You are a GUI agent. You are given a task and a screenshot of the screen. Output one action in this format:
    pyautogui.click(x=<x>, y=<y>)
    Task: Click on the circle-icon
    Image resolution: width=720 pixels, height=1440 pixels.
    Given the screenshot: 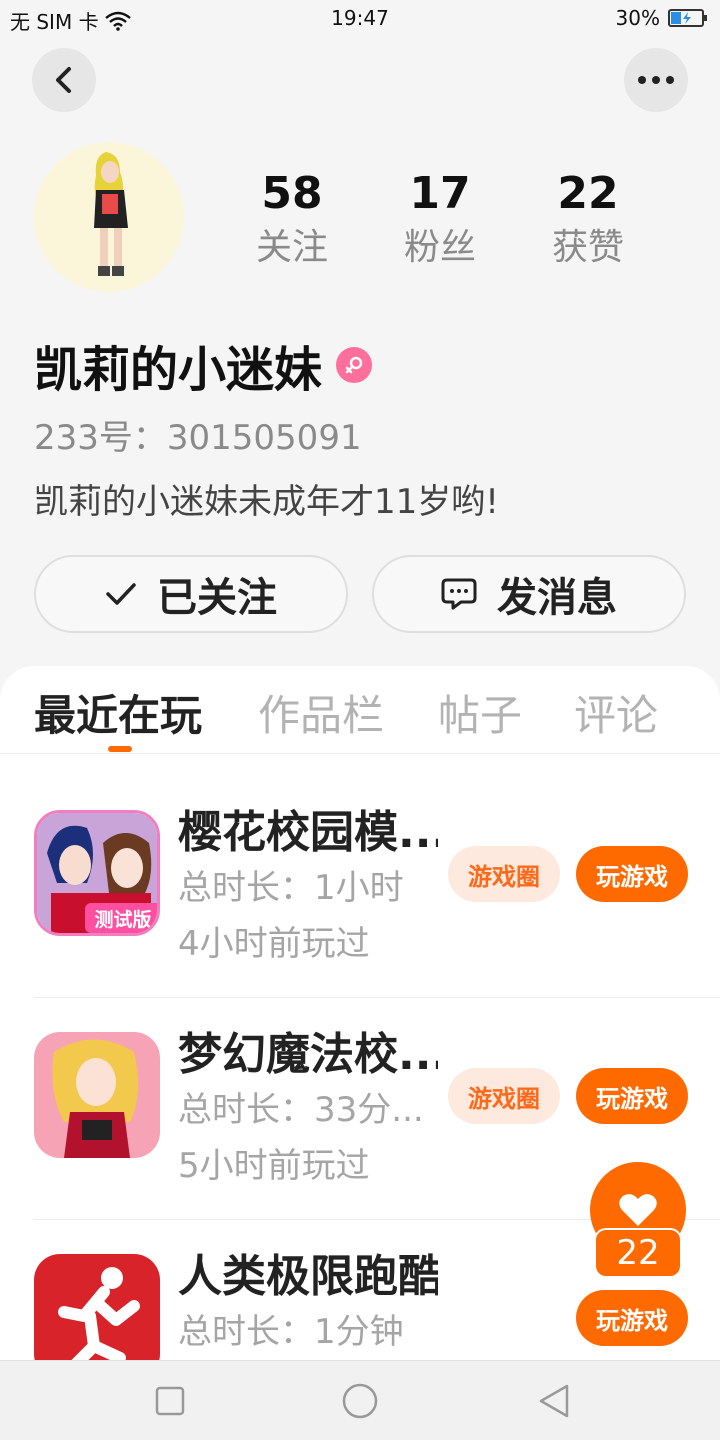 What is the action you would take?
    pyautogui.click(x=360, y=1401)
    